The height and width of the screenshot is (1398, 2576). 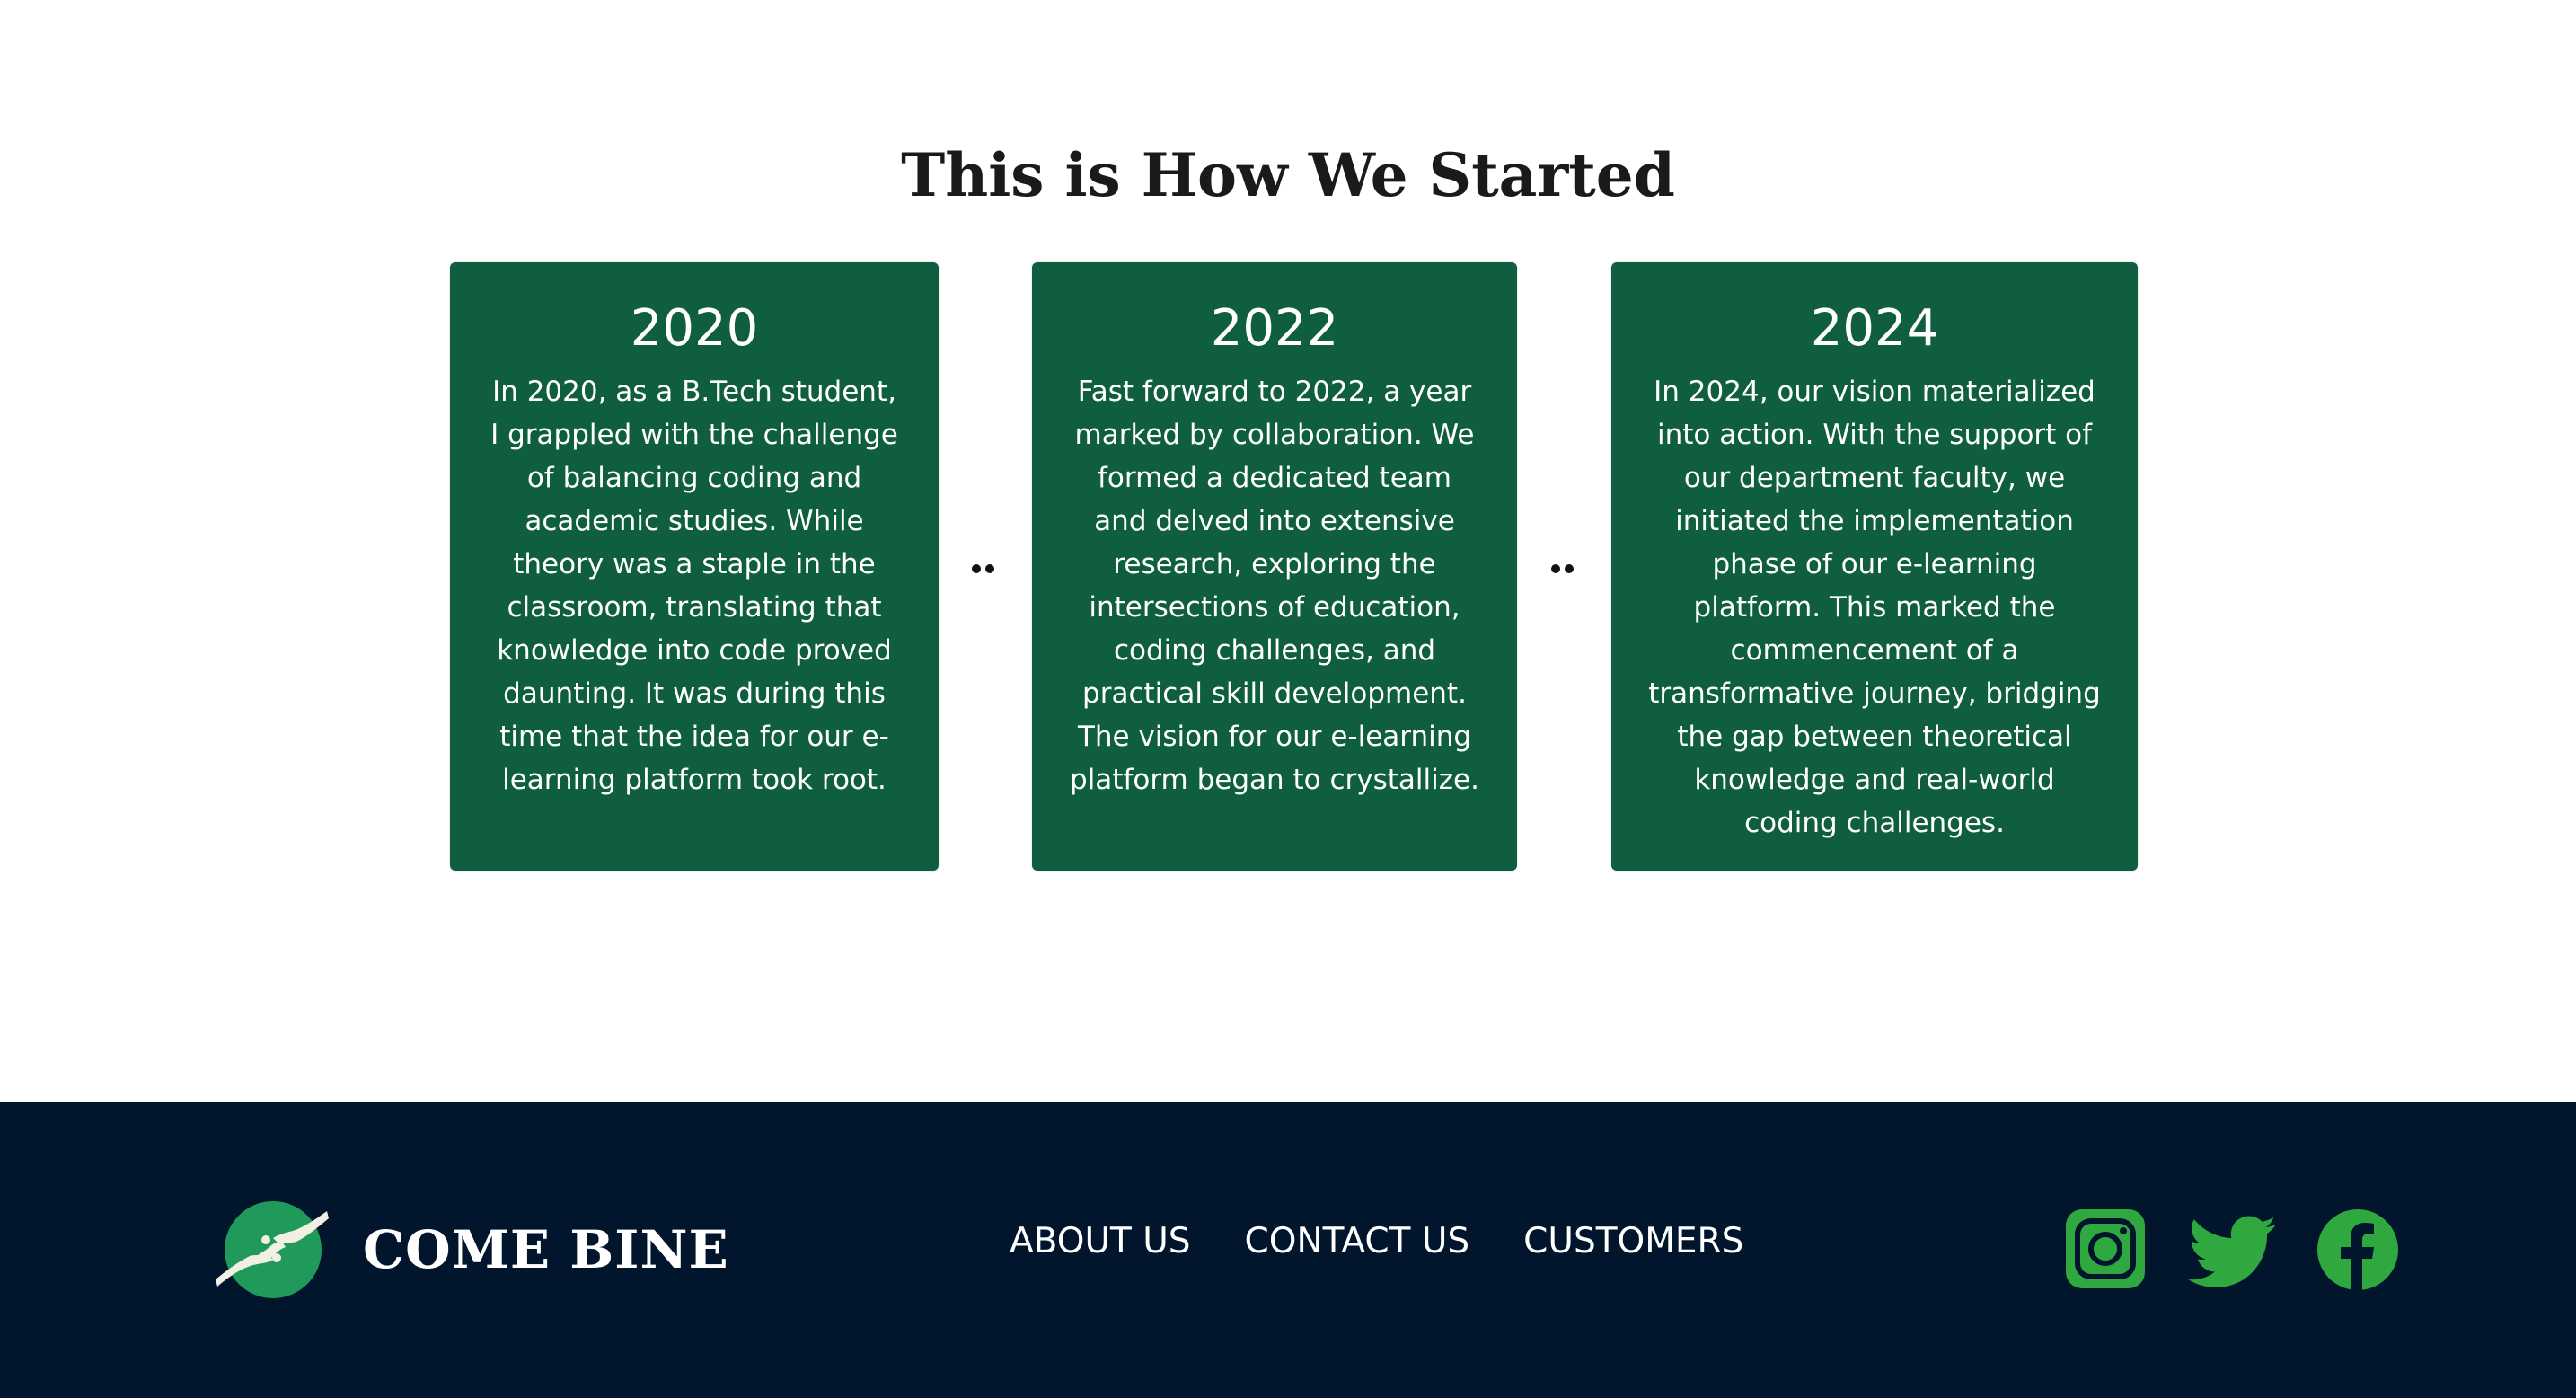 What do you see at coordinates (1874, 329) in the screenshot?
I see `card-year: 2024` at bounding box center [1874, 329].